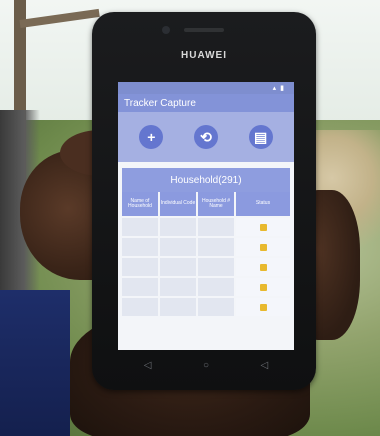 The height and width of the screenshot is (436, 380). I want to click on app-title: Tracker Capture, so click(160, 103).